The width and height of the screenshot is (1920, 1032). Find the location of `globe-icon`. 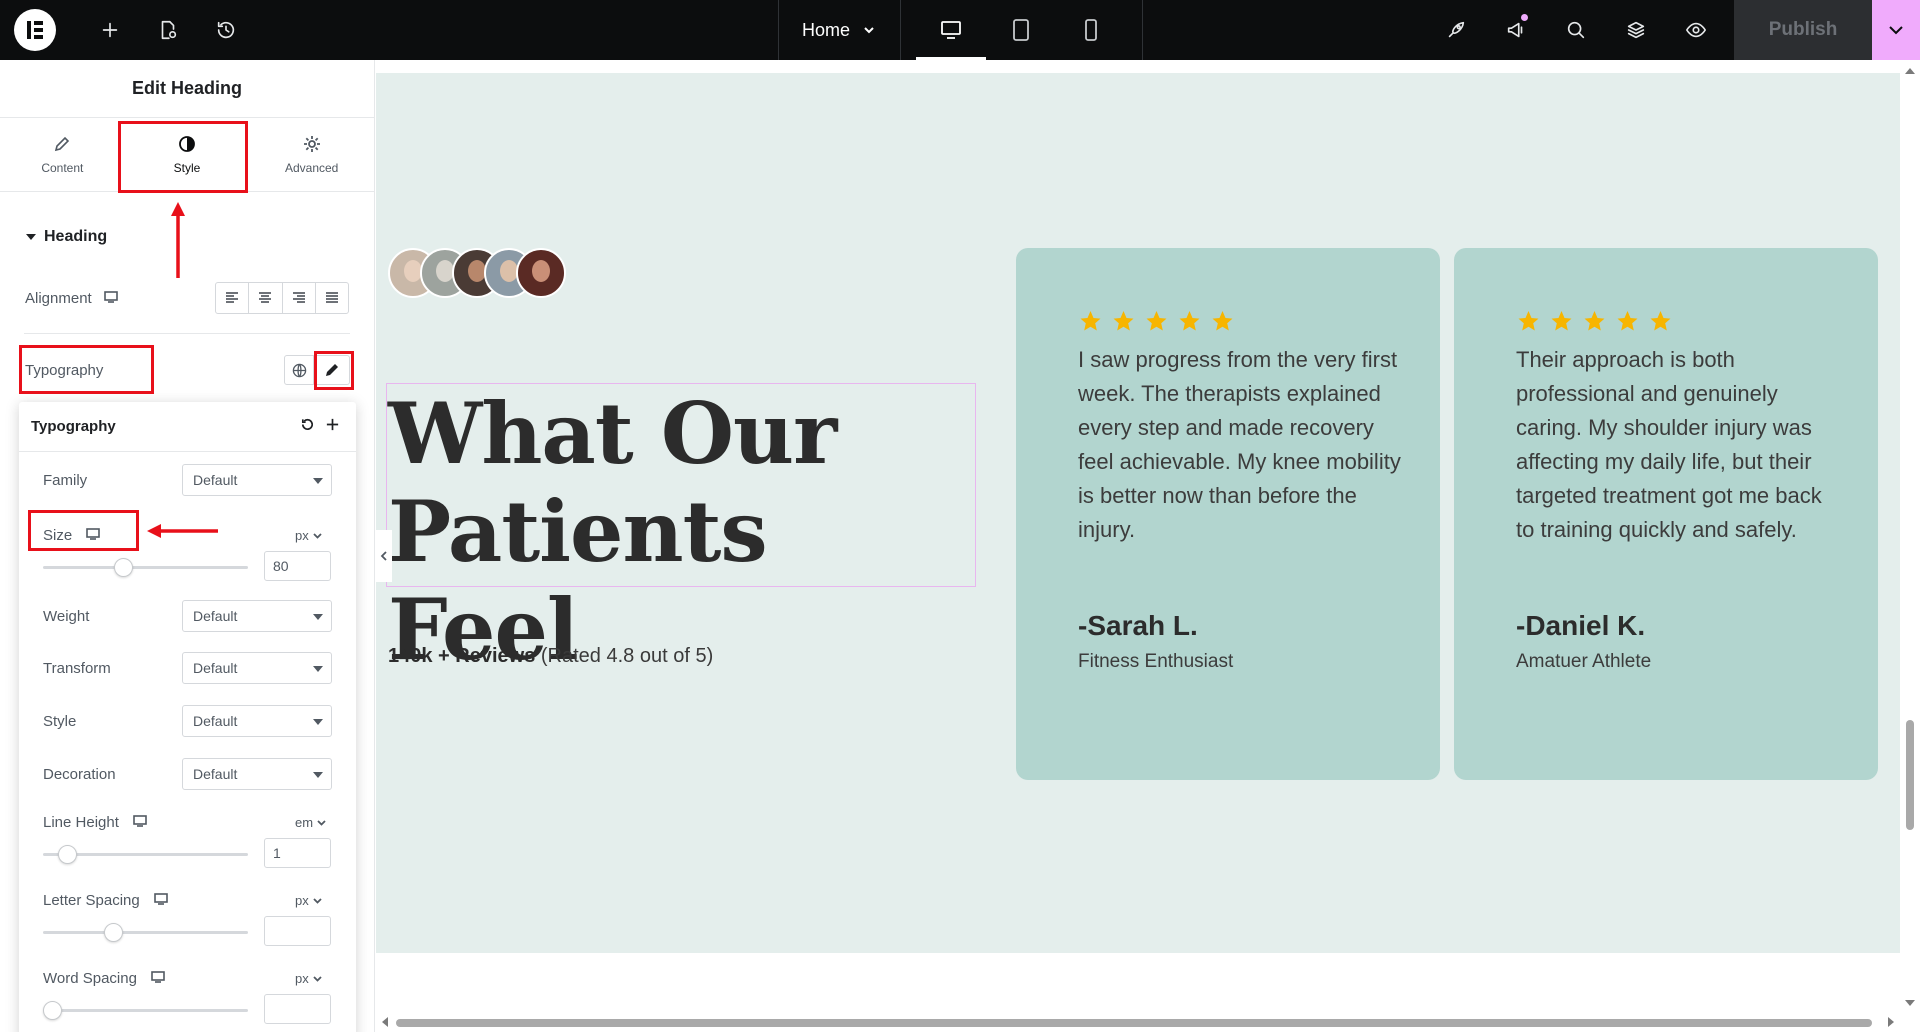

globe-icon is located at coordinates (299, 370).